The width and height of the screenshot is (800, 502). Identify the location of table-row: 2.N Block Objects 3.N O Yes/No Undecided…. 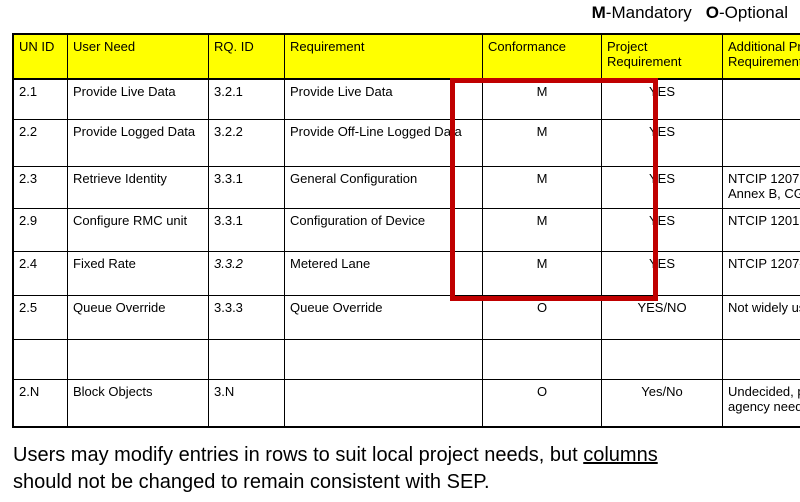
(406, 403).